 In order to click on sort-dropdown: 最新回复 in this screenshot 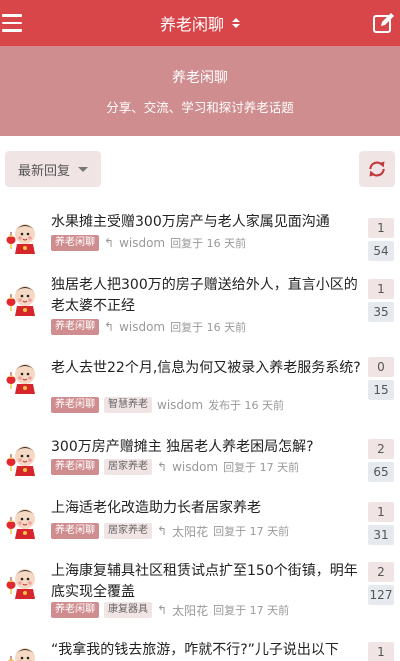, I will do `click(53, 169)`.